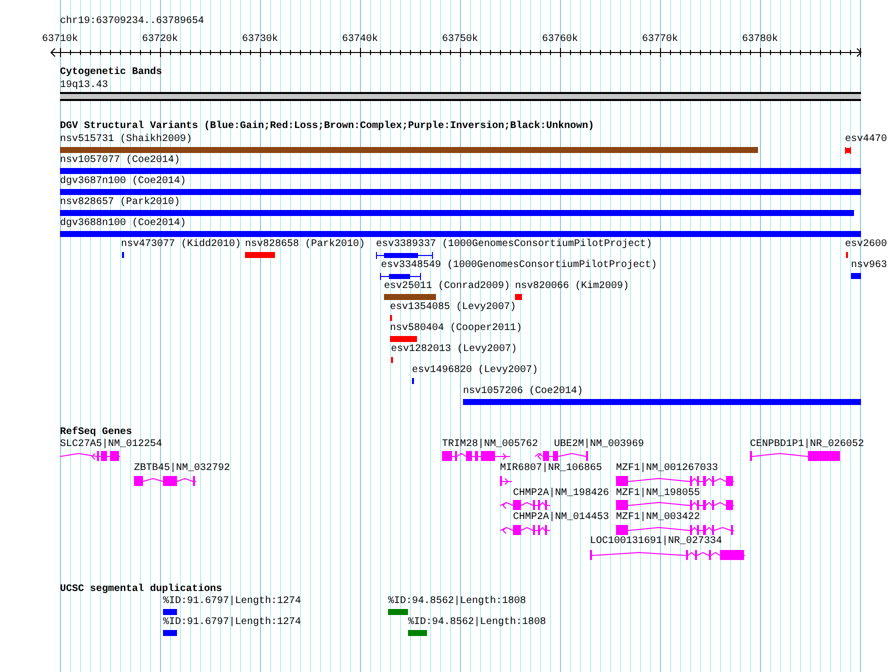 This screenshot has height=672, width=890. What do you see at coordinates (561, 494) in the screenshot?
I see `gene-label: CHMP2A|NM_198426` at bounding box center [561, 494].